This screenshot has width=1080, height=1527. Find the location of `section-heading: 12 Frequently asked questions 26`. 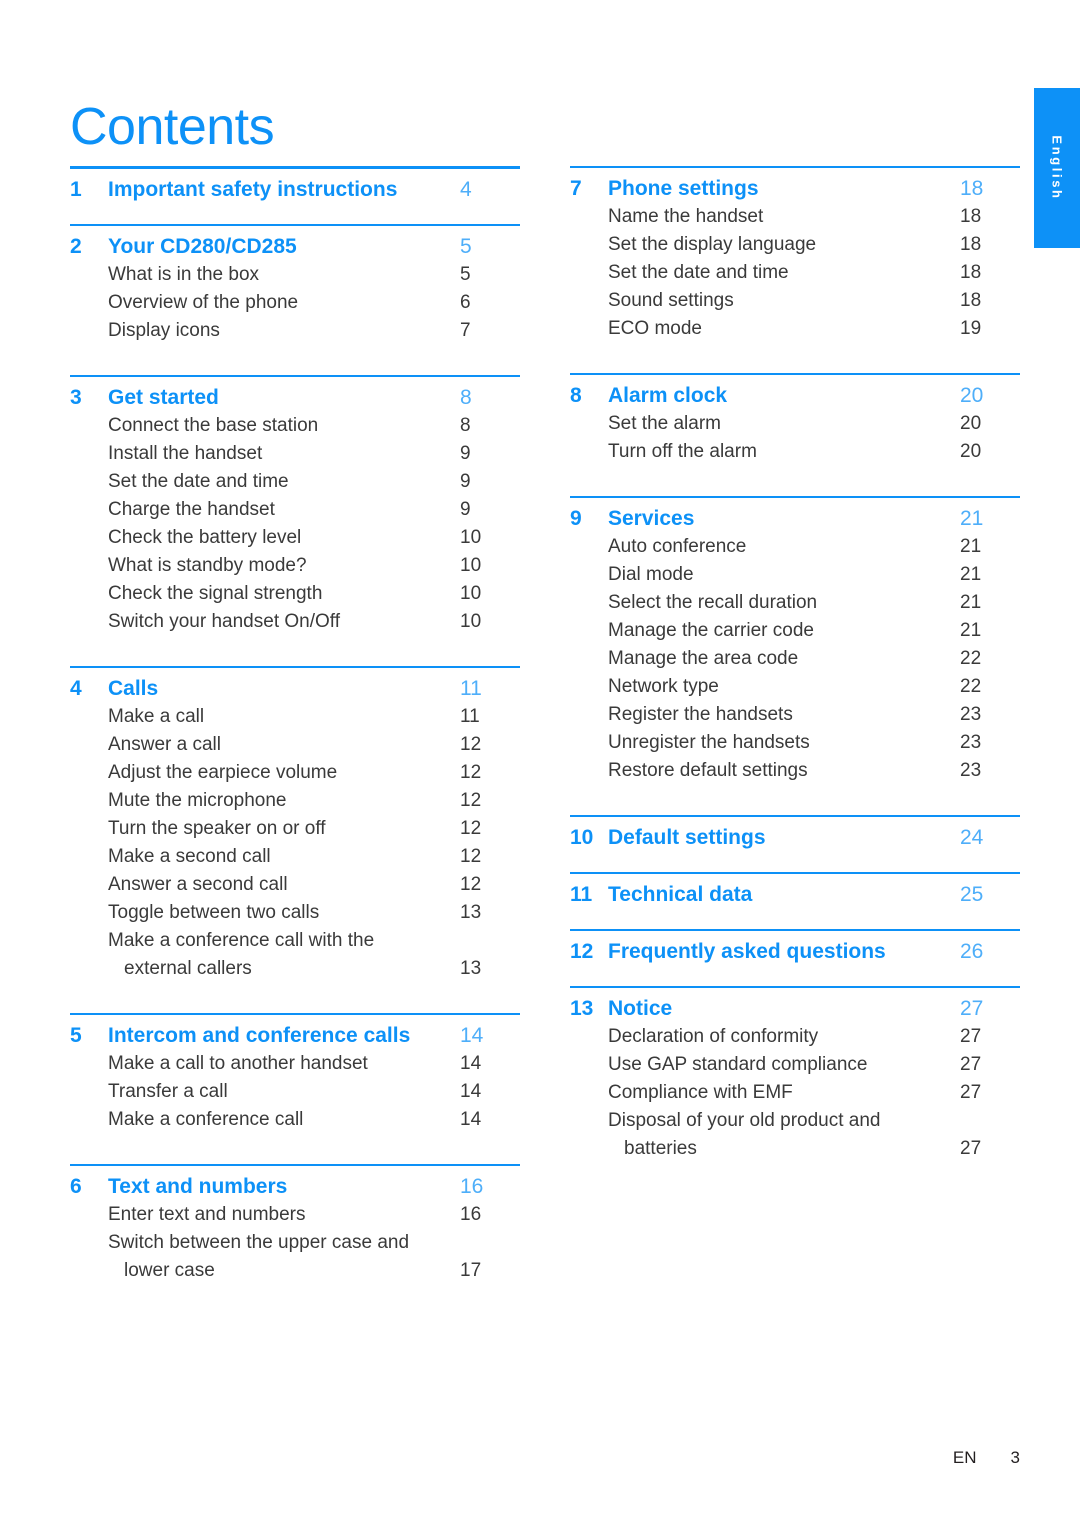

section-heading: 12 Frequently asked questions 26 is located at coordinates (795, 947).